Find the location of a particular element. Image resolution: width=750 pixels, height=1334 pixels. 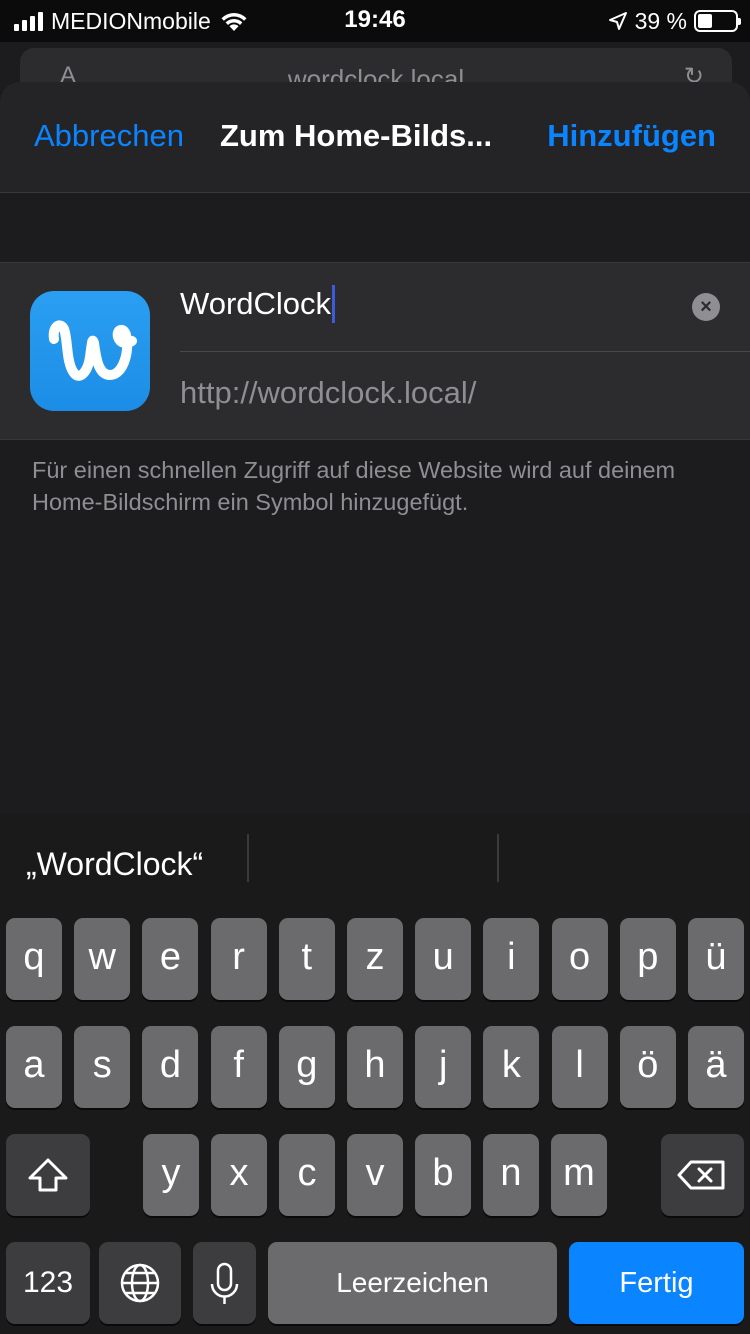

numbers-key: 123 is located at coordinates (48, 1283).